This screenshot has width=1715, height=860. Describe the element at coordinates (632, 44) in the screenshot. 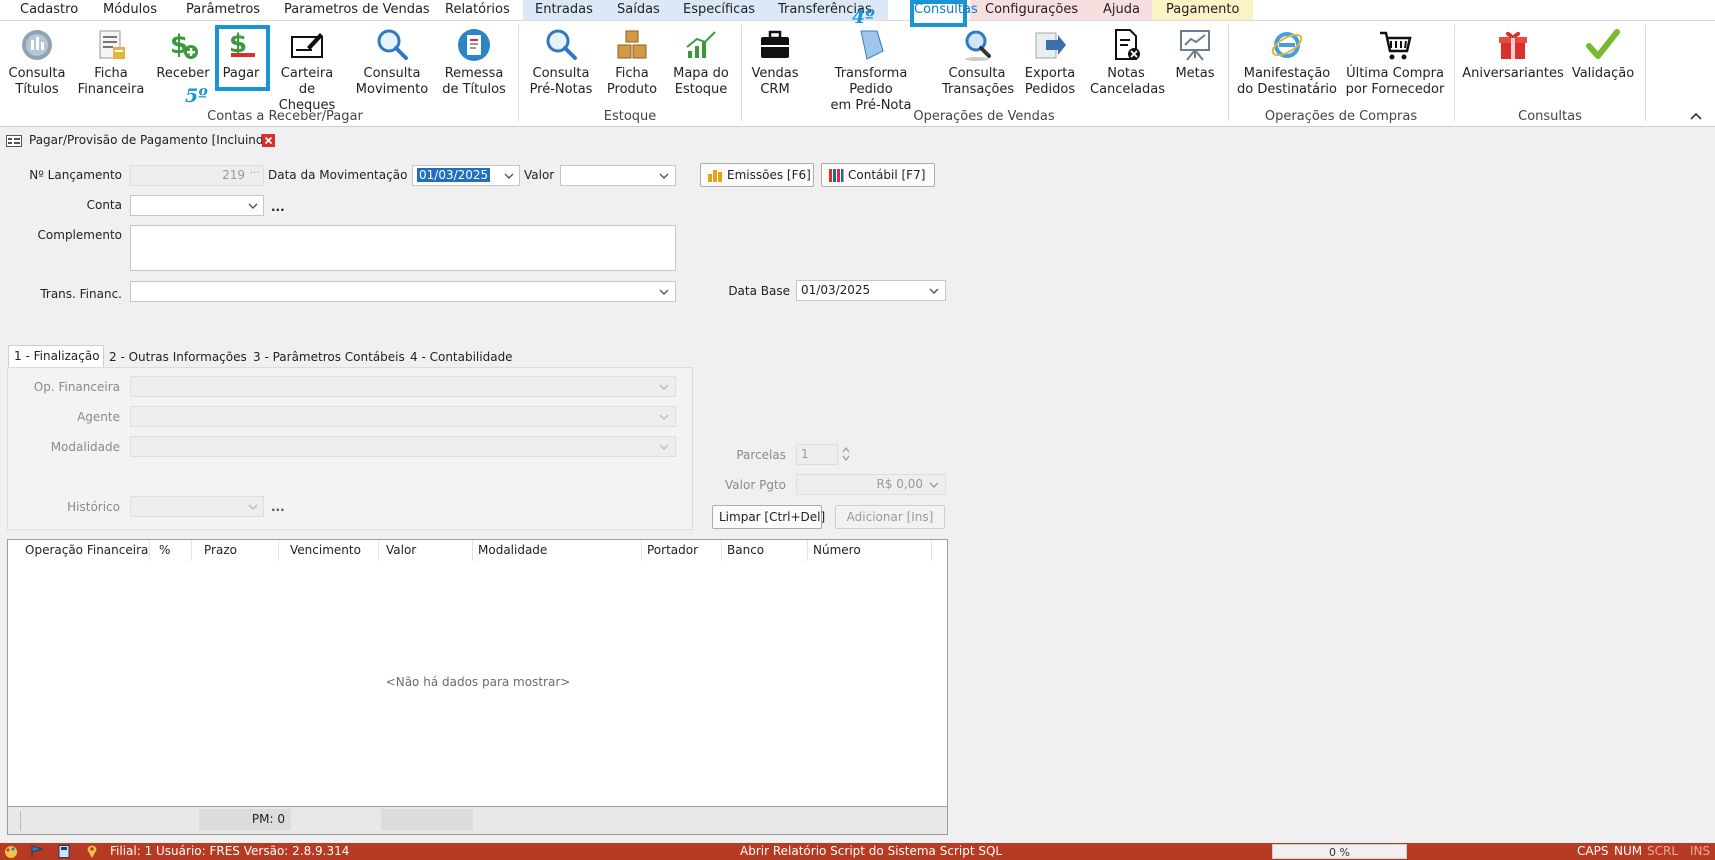

I see `boxes-icon` at that location.